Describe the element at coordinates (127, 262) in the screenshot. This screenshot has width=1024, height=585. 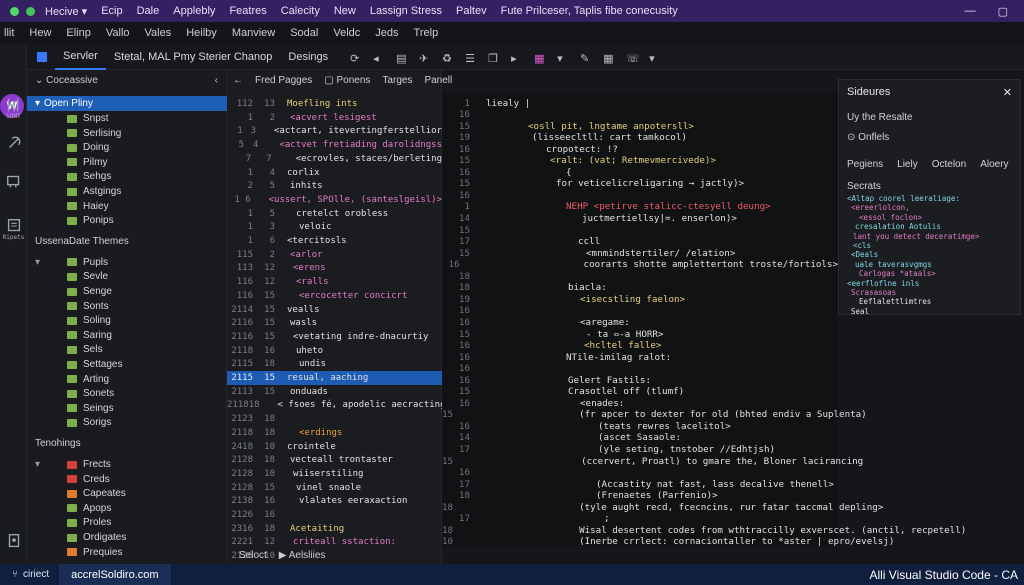
I see `sidebar-item: ▾ Pupls` at that location.